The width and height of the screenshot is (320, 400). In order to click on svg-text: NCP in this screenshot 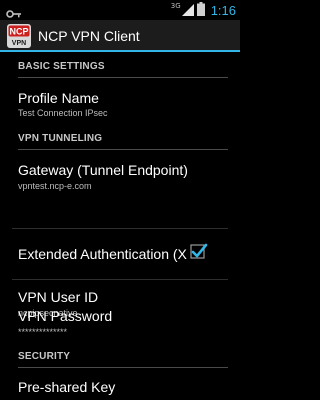, I will do `click(18, 32)`.